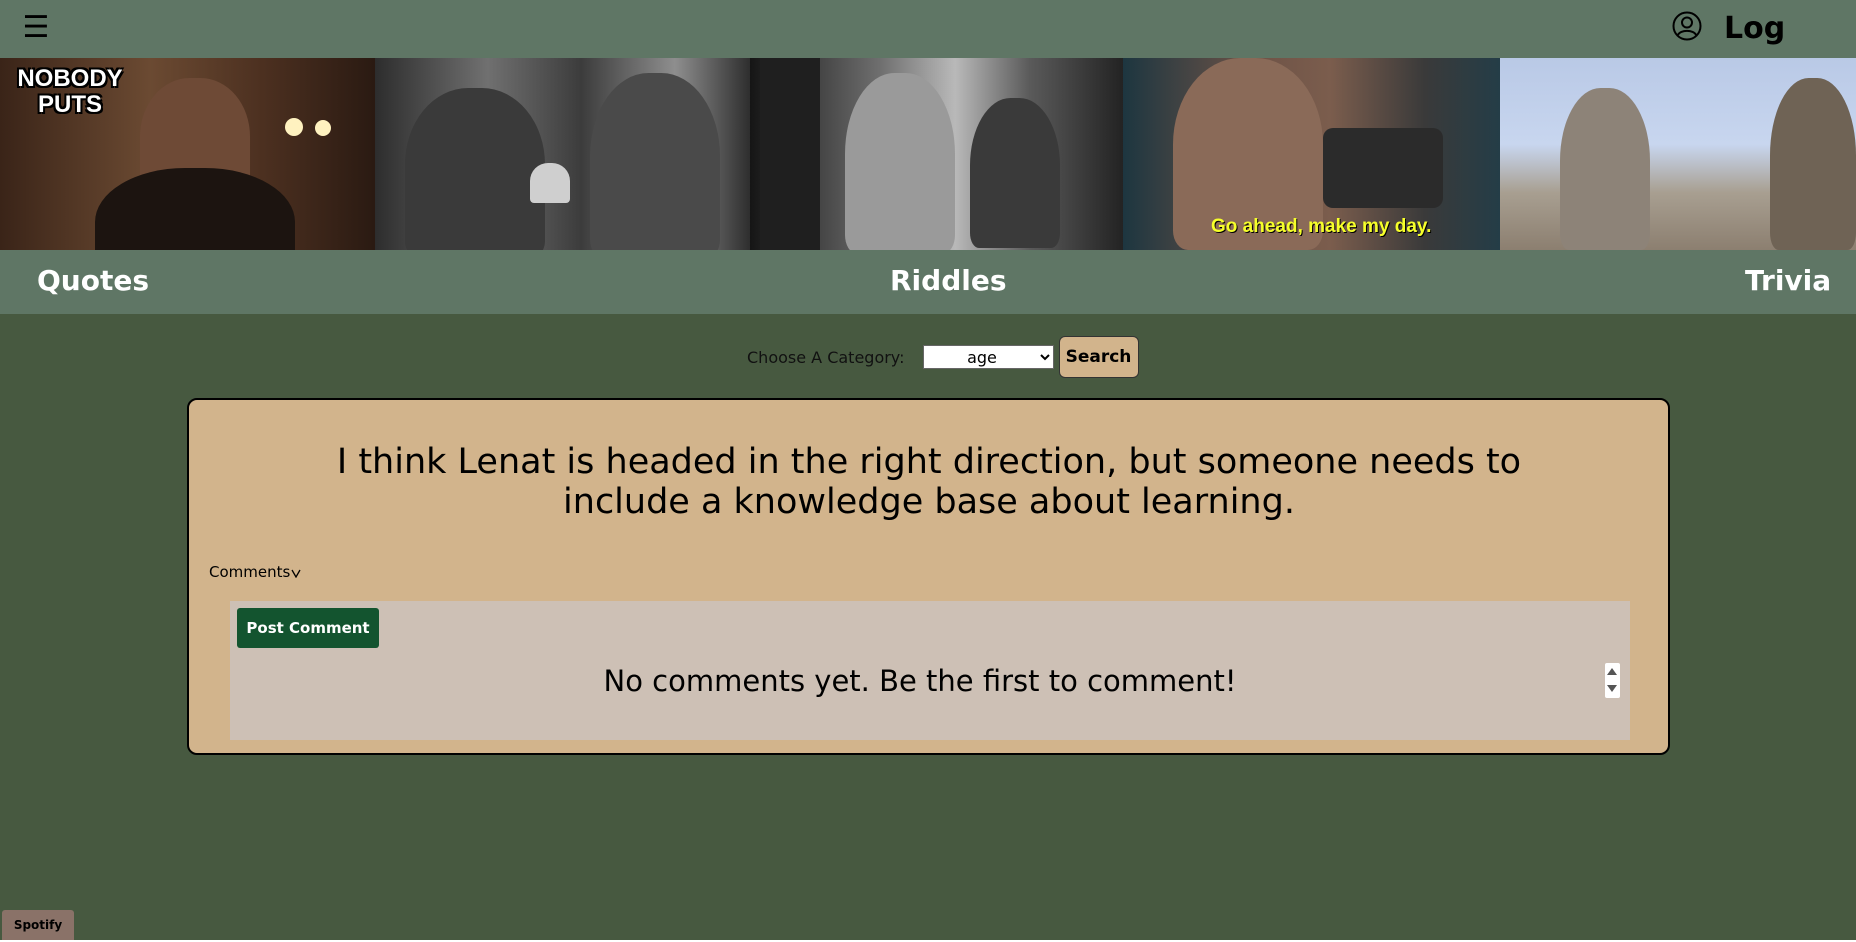 This screenshot has width=1856, height=942. I want to click on banner-image-dirty-dancing: NOBODY PUTS, so click(187, 154).